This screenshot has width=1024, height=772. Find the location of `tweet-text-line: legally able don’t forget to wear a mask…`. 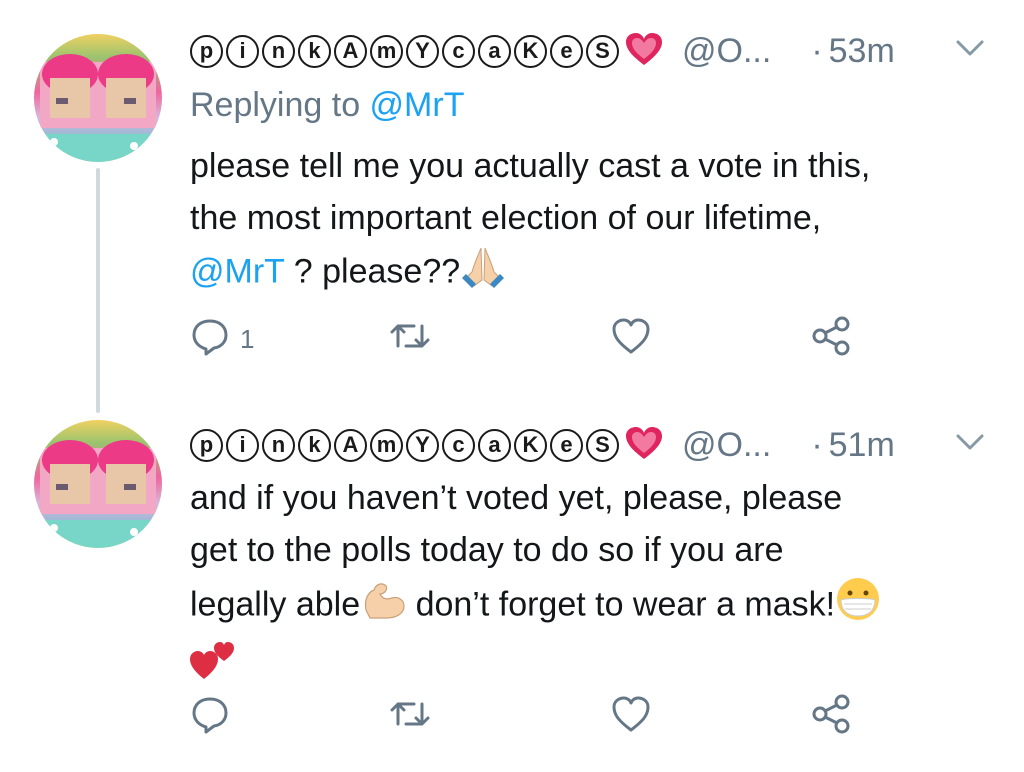

tweet-text-line: legally able don’t forget to wear a mask… is located at coordinates (595, 606).